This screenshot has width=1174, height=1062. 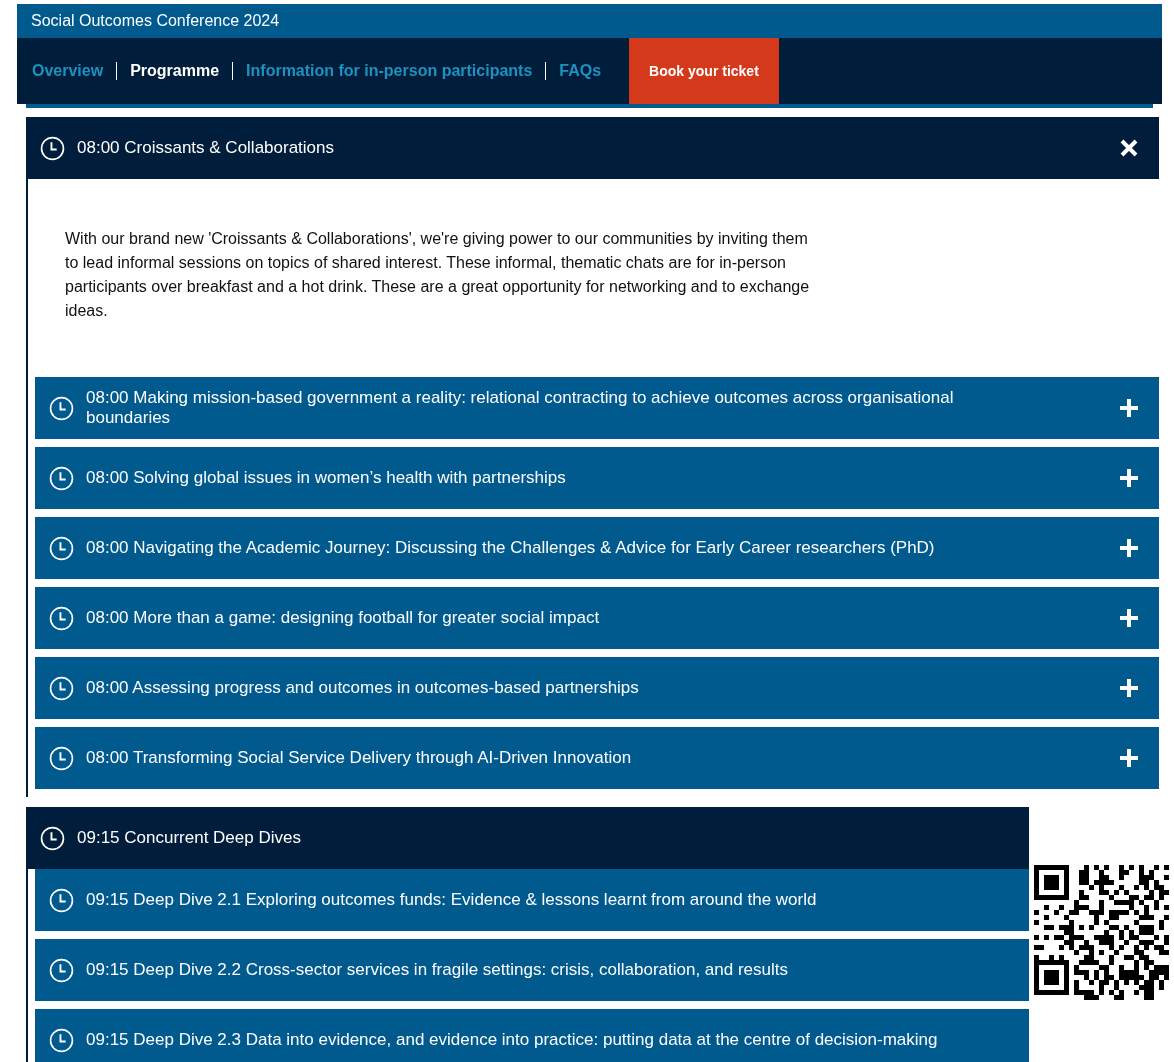 I want to click on site-title: Social Outcomes Conference 2024, so click(x=155, y=21).